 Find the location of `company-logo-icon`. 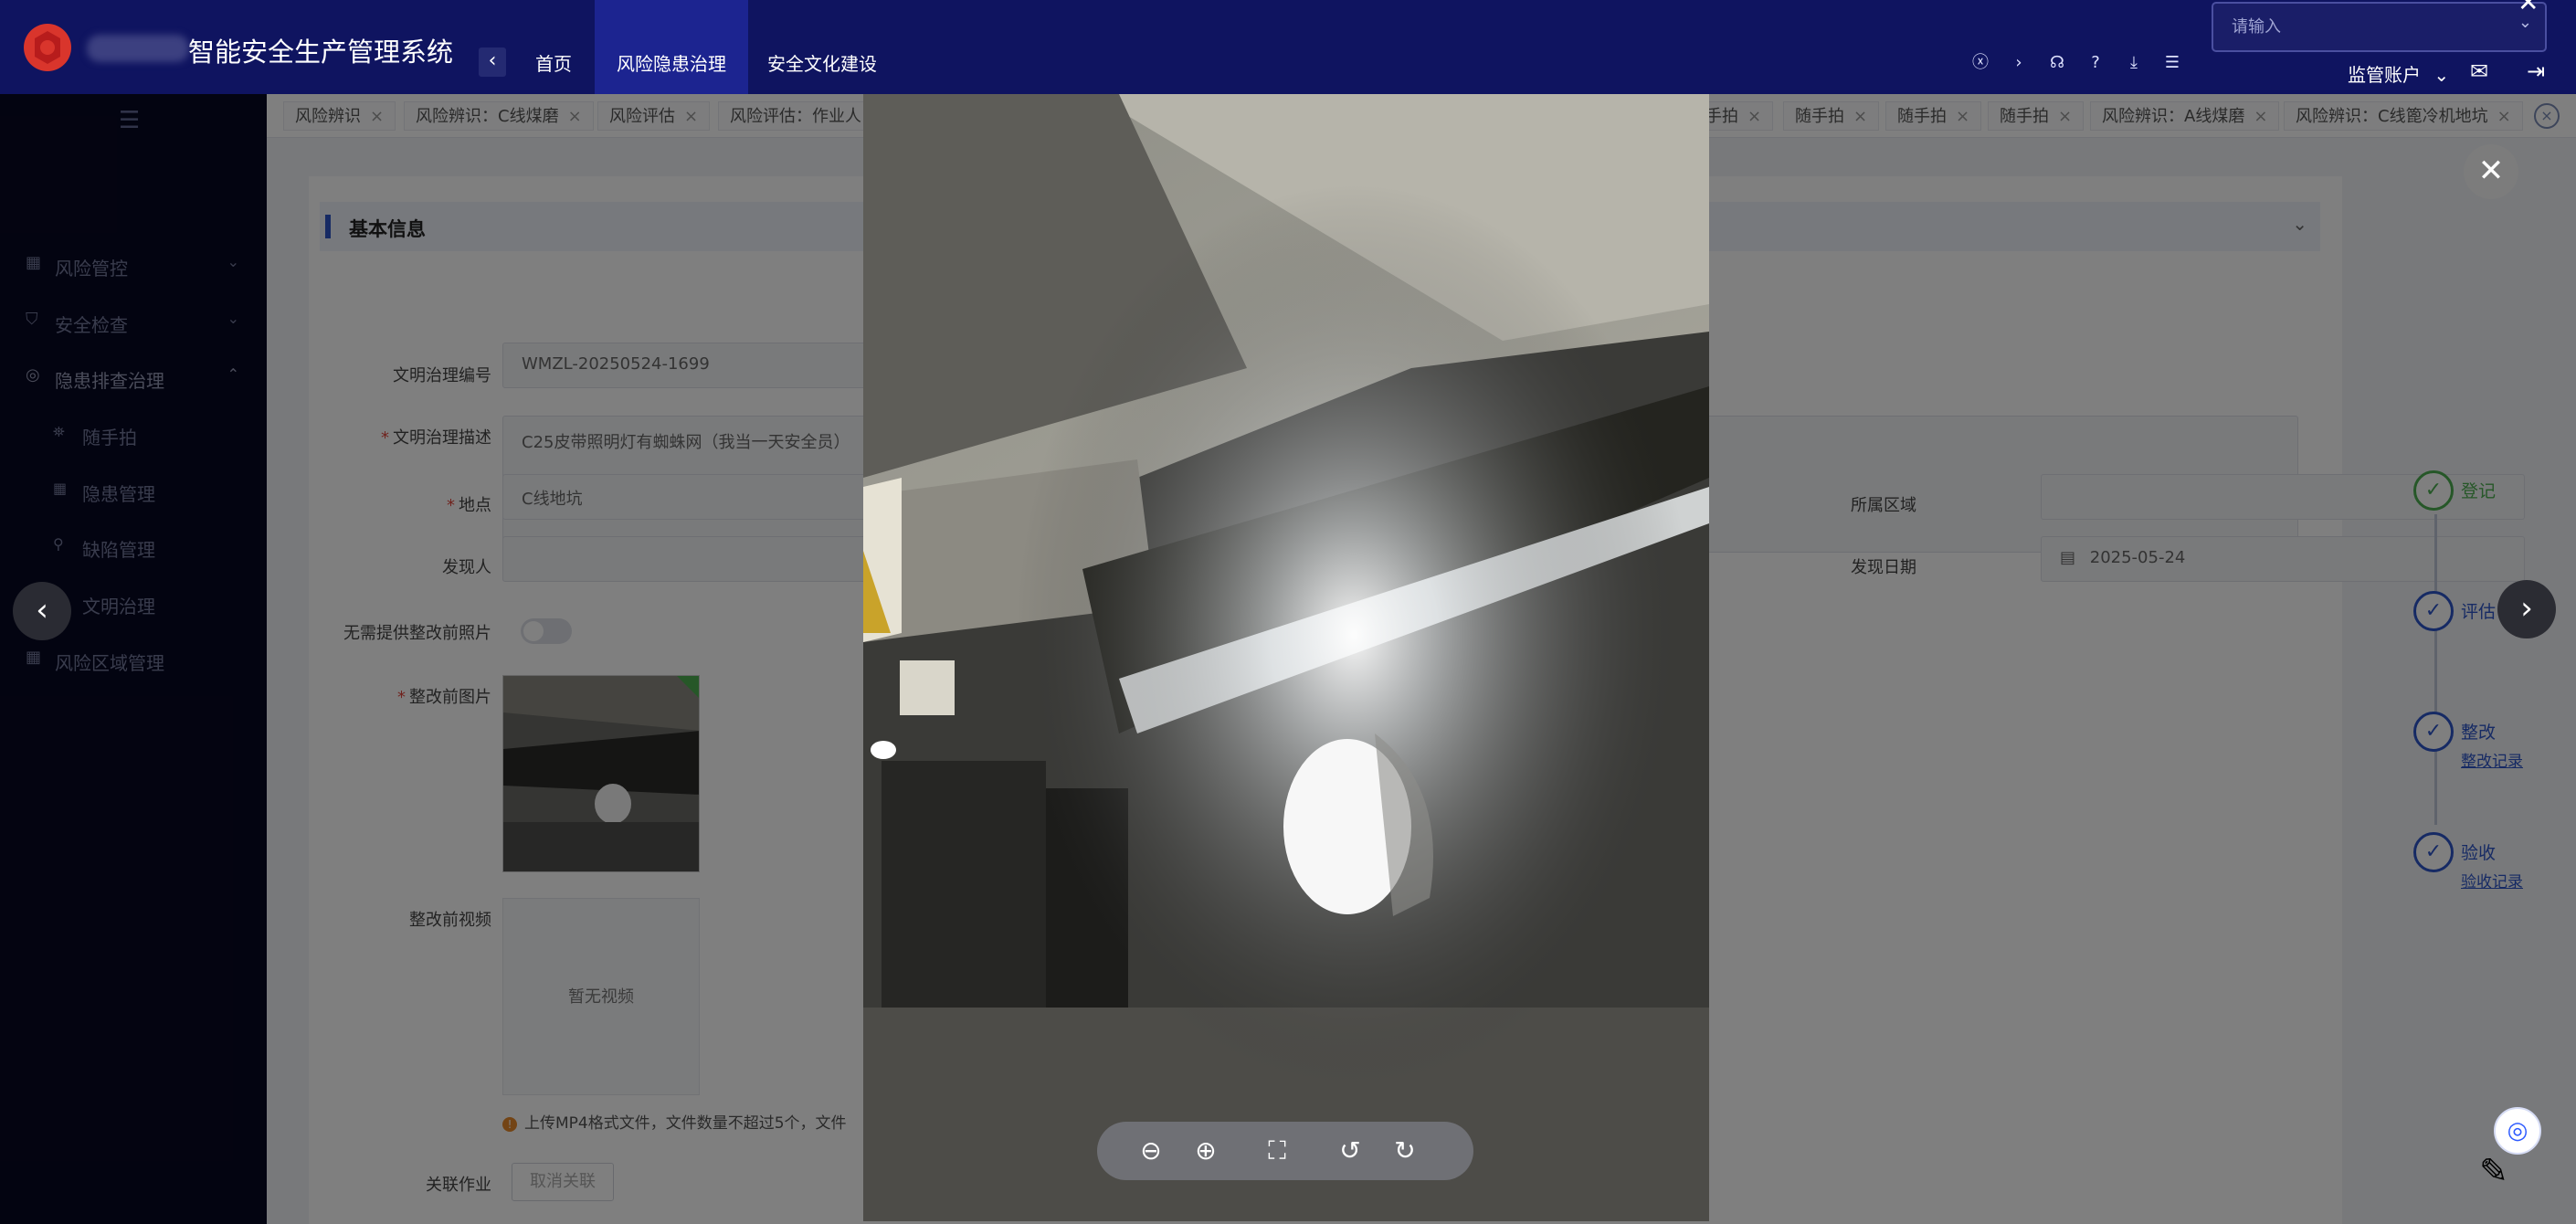

company-logo-icon is located at coordinates (48, 48).